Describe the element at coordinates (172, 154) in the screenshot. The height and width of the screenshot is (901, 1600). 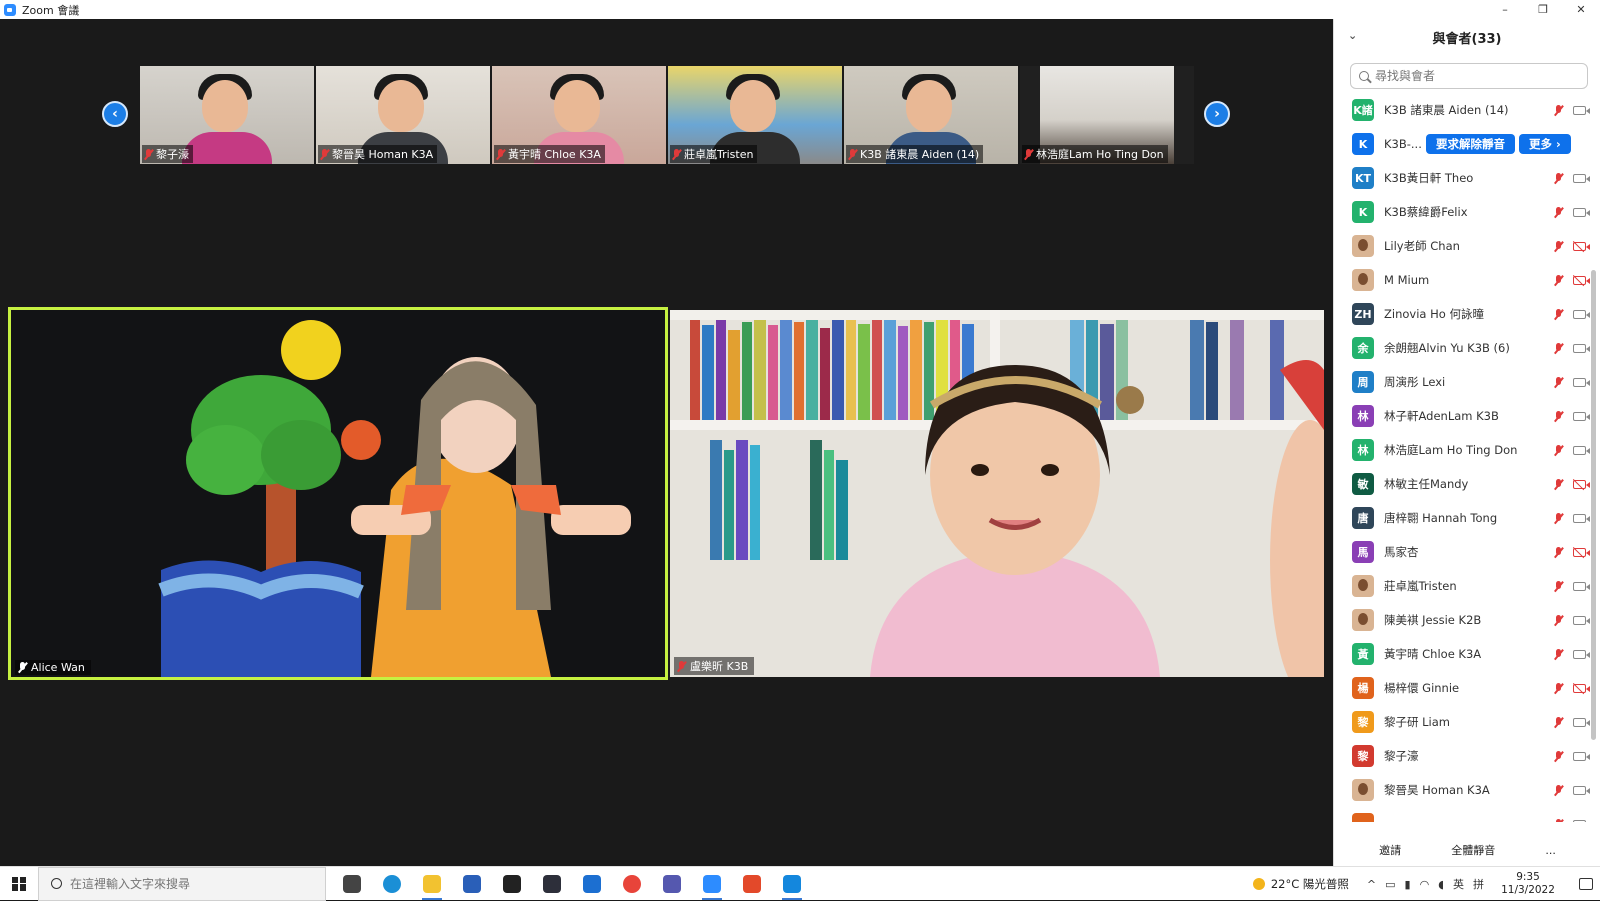
I see `participant-name: 黎子濠` at that location.